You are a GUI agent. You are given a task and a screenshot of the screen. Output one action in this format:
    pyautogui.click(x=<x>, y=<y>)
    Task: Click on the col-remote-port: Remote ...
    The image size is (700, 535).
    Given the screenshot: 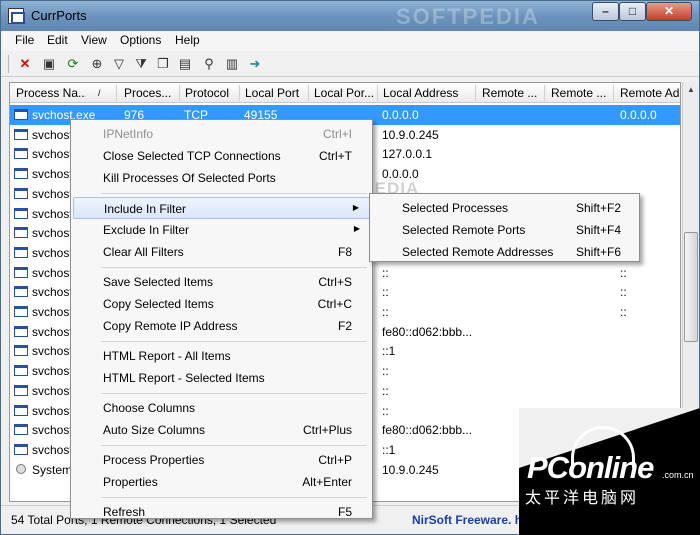 What is the action you would take?
    pyautogui.click(x=511, y=93)
    